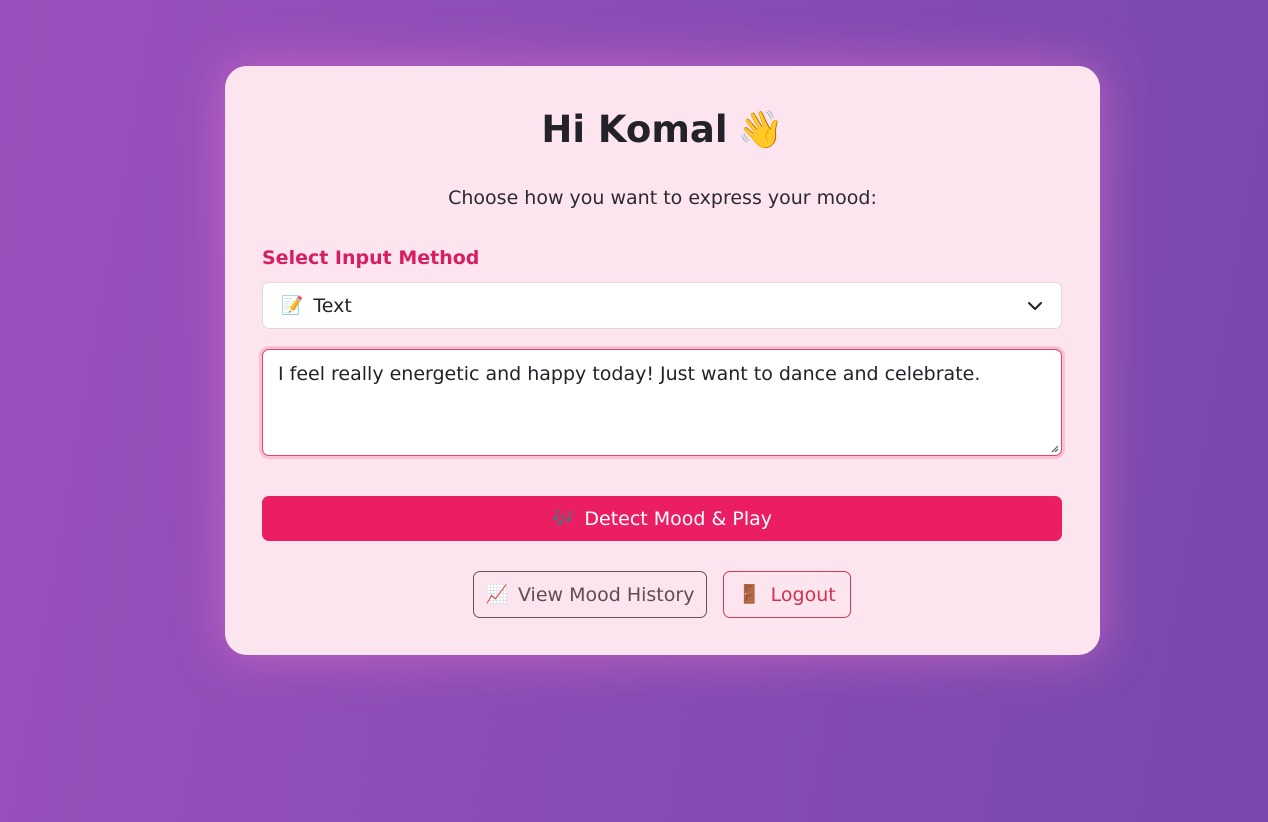 This screenshot has height=822, width=1268. I want to click on view-mood-history-label: View Mood History, so click(606, 594).